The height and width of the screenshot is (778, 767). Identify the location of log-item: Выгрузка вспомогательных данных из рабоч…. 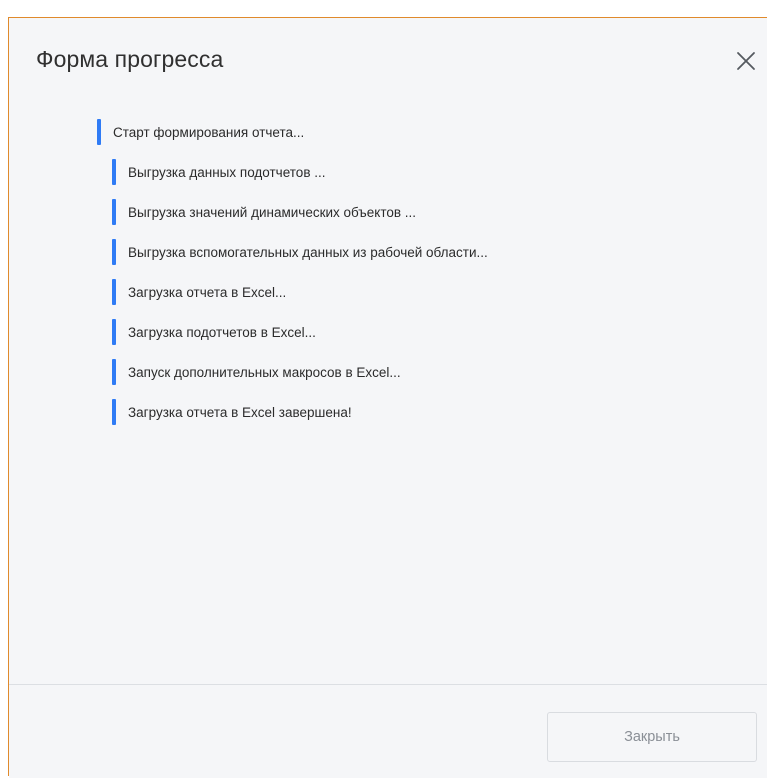
(300, 252).